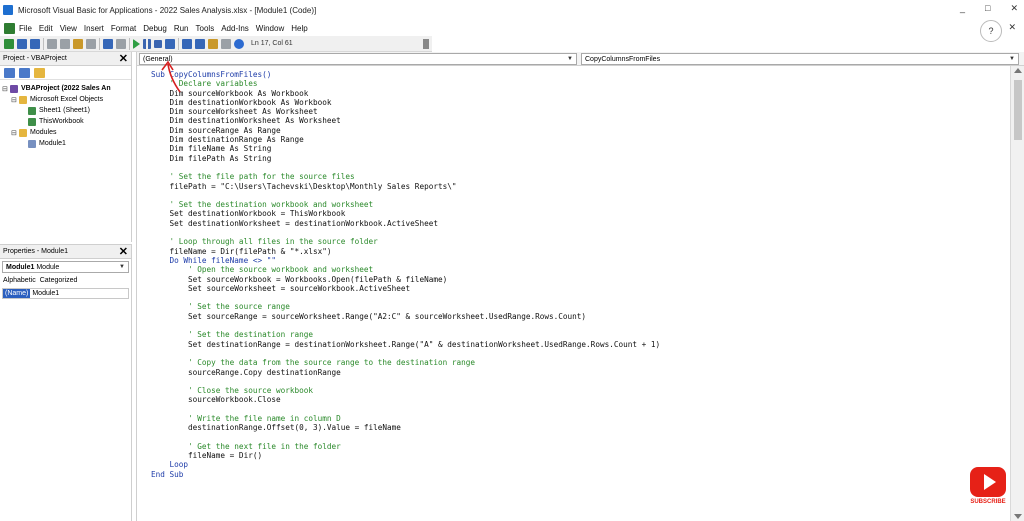 The width and height of the screenshot is (1024, 521). What do you see at coordinates (587, 176) in the screenshot?
I see `code-line: ' Set the file path for the source files` at bounding box center [587, 176].